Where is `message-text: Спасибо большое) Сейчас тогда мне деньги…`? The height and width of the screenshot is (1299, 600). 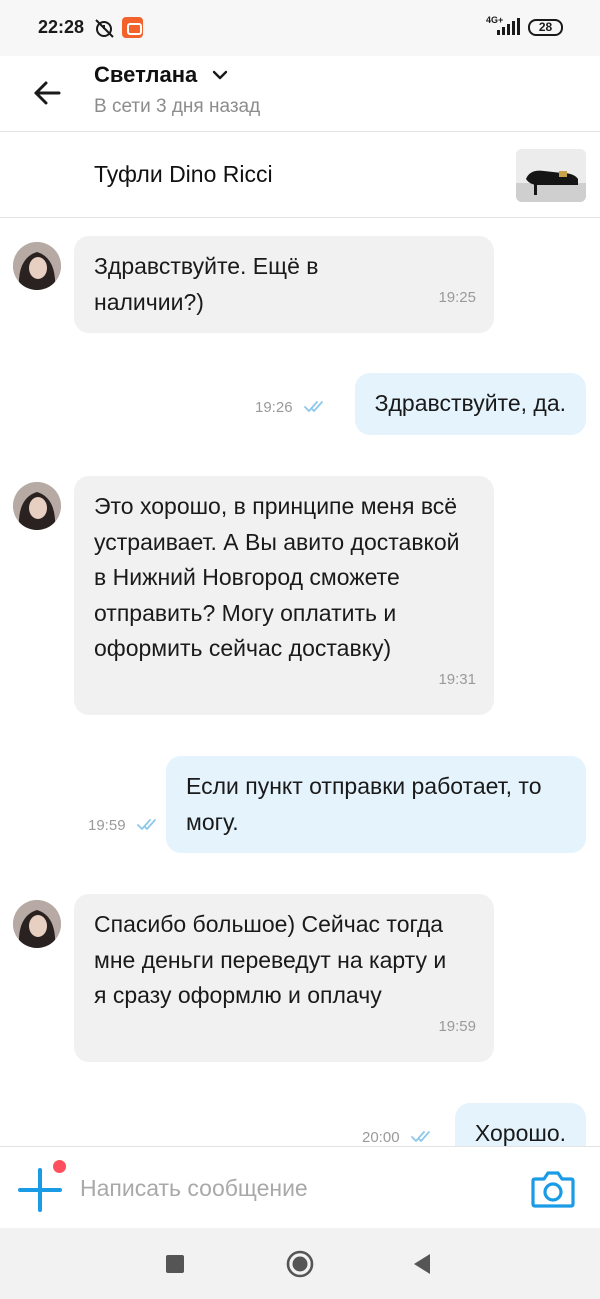 message-text: Спасибо большое) Сейчас тогда мне деньги… is located at coordinates (270, 959).